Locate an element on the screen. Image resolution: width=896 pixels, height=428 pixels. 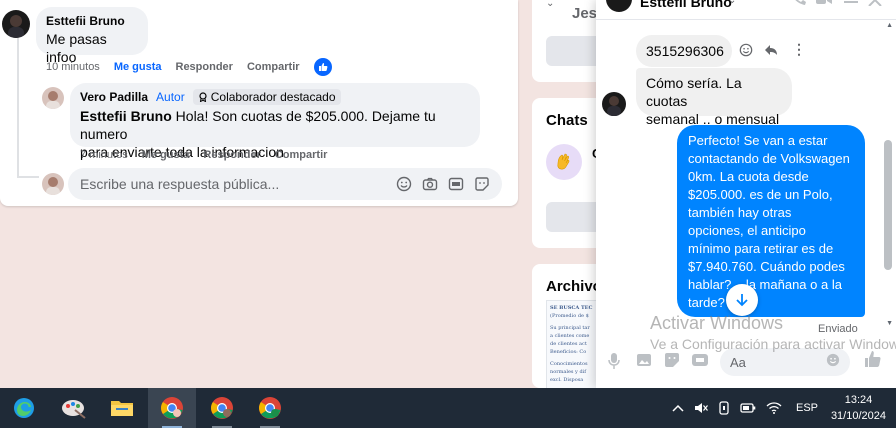
taskbar-edge is located at coordinates (24, 408).